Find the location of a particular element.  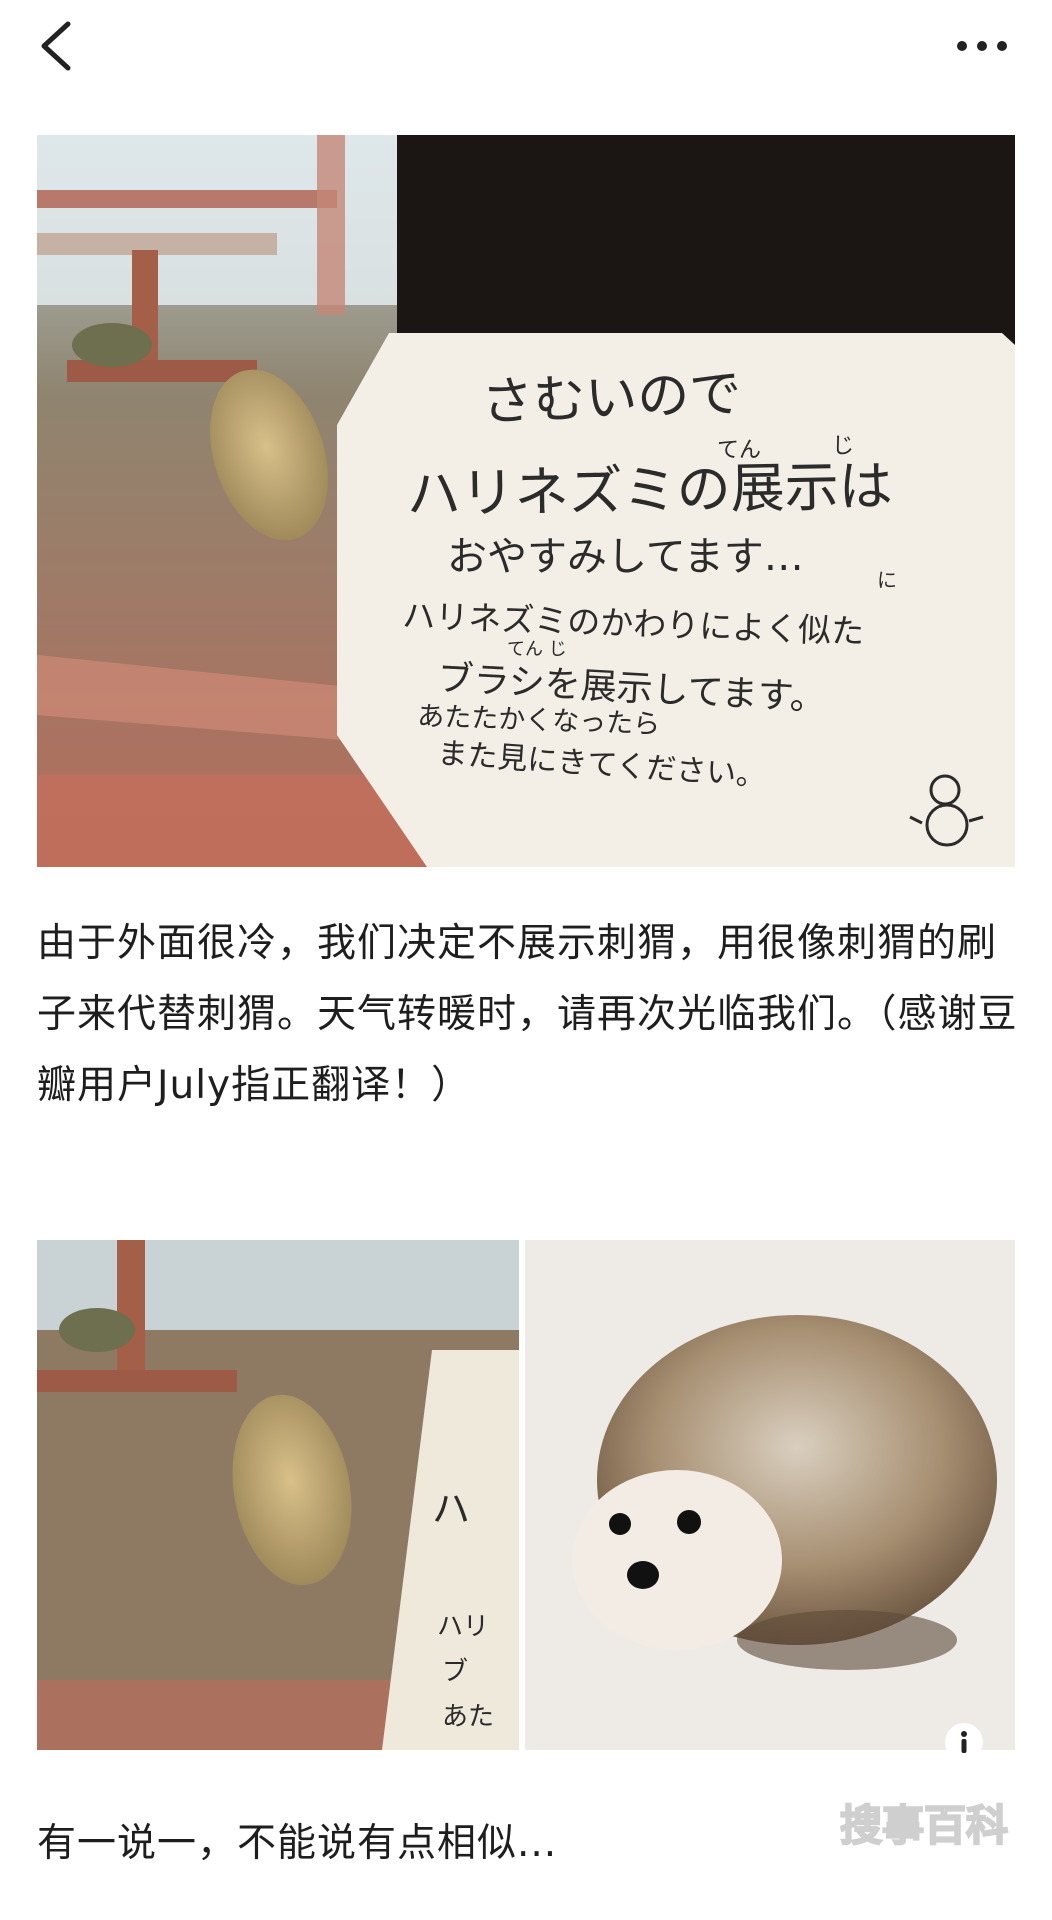

chevron-left-icon is located at coordinates (56, 46).